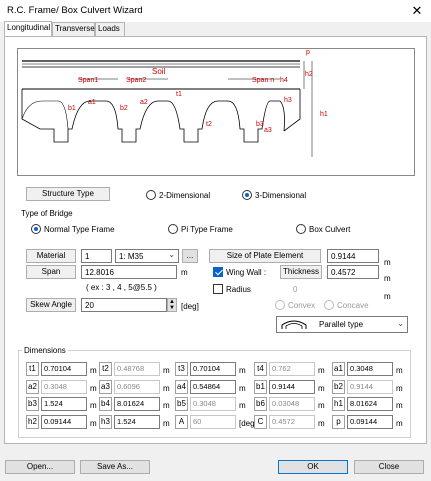 This screenshot has height=481, width=431. What do you see at coordinates (321, 423) in the screenshot?
I see `dim-unit-c: m` at bounding box center [321, 423].